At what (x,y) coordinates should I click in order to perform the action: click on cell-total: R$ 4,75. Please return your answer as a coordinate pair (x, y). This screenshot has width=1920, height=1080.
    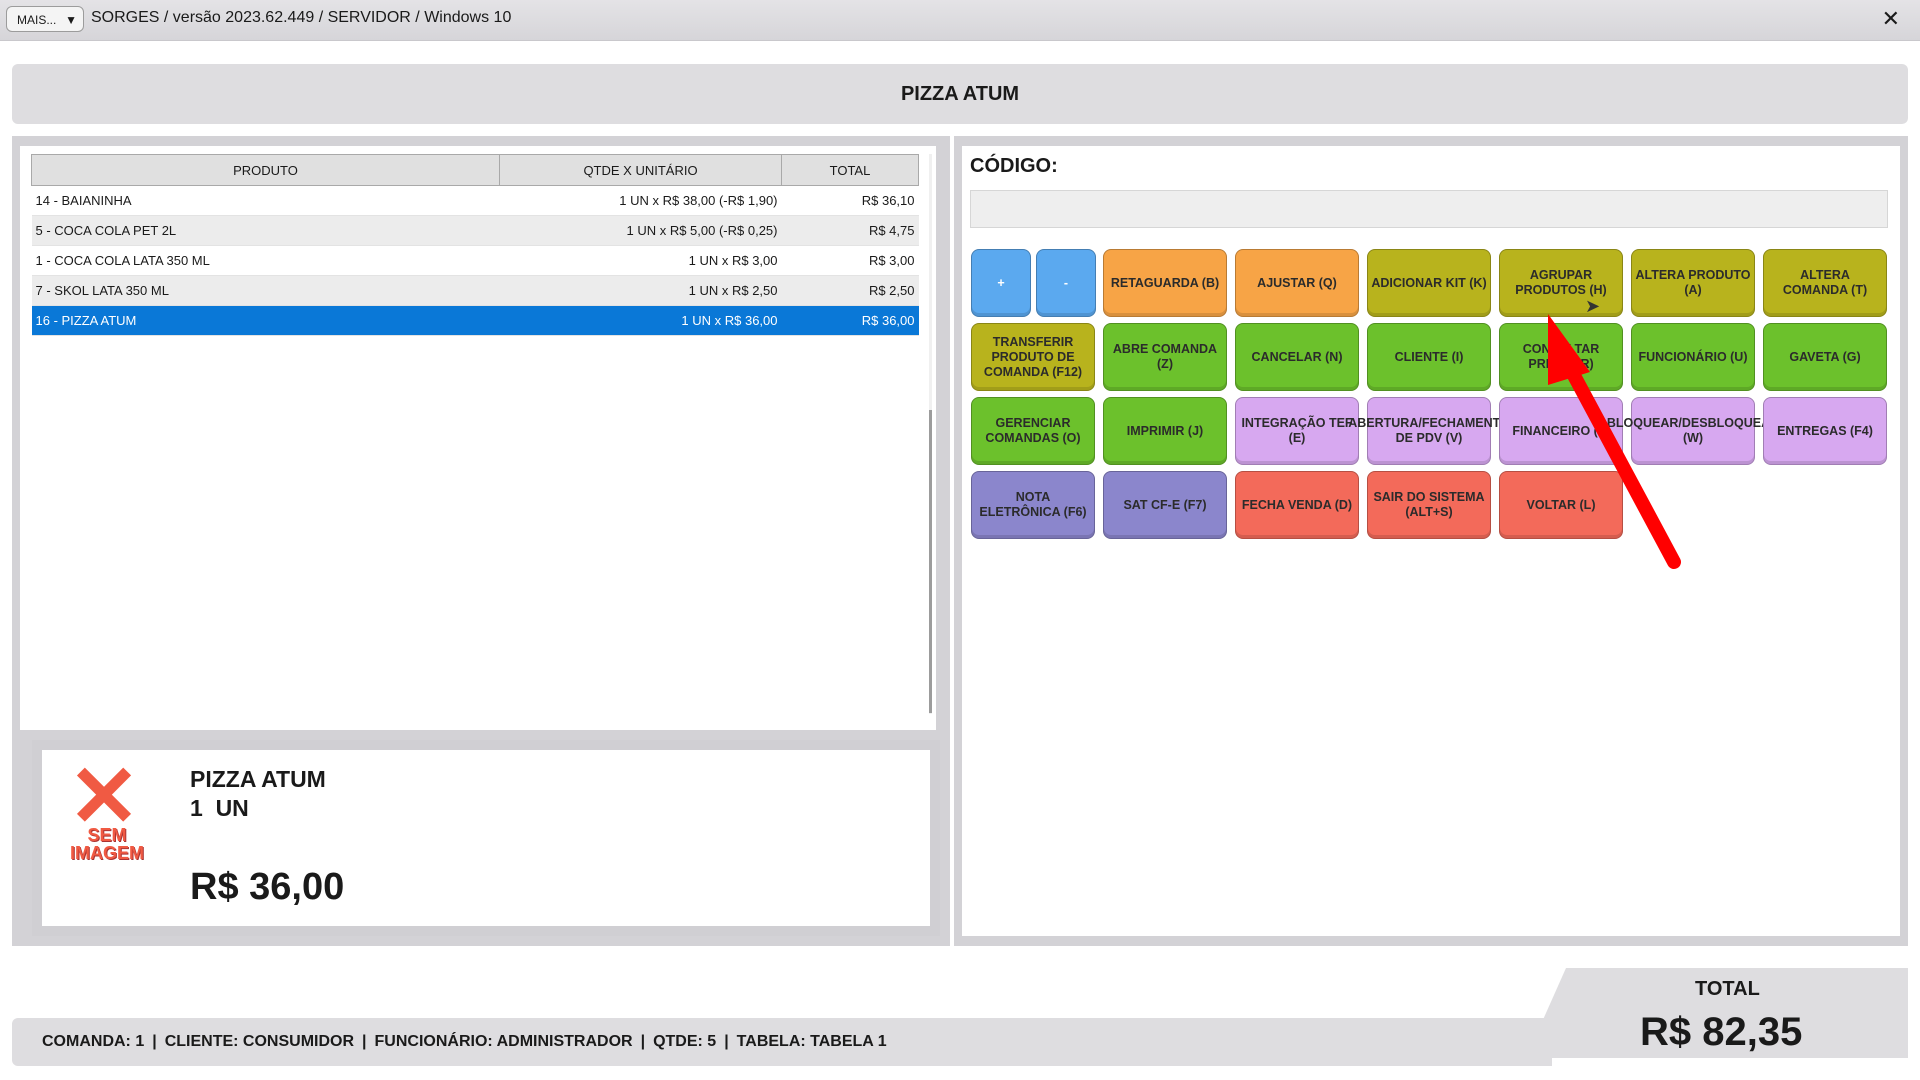
    Looking at the image, I should click on (850, 230).